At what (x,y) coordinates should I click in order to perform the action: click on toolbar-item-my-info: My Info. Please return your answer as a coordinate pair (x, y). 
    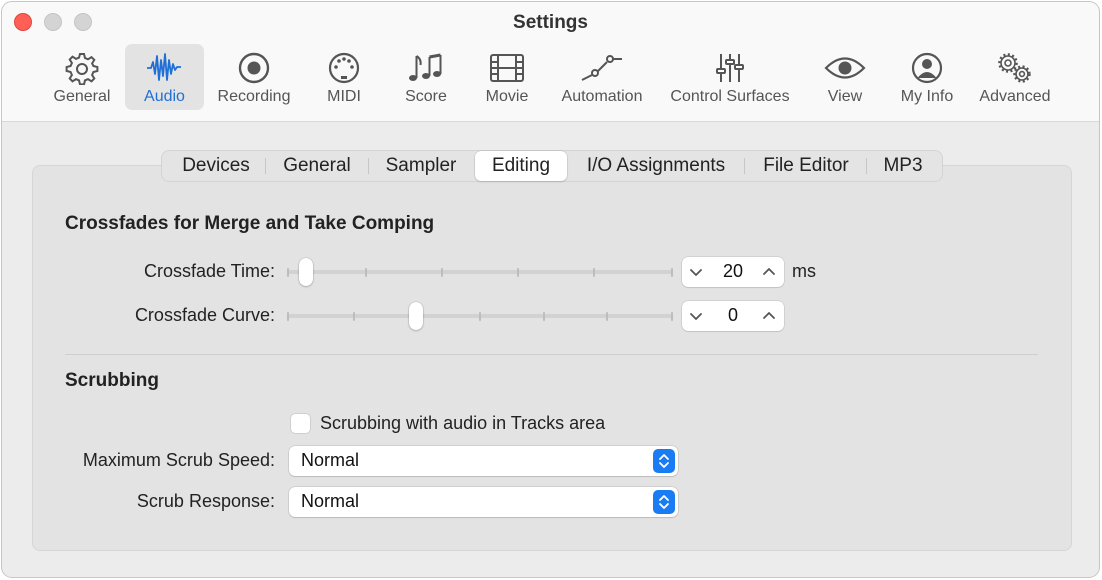
    Looking at the image, I should click on (927, 77).